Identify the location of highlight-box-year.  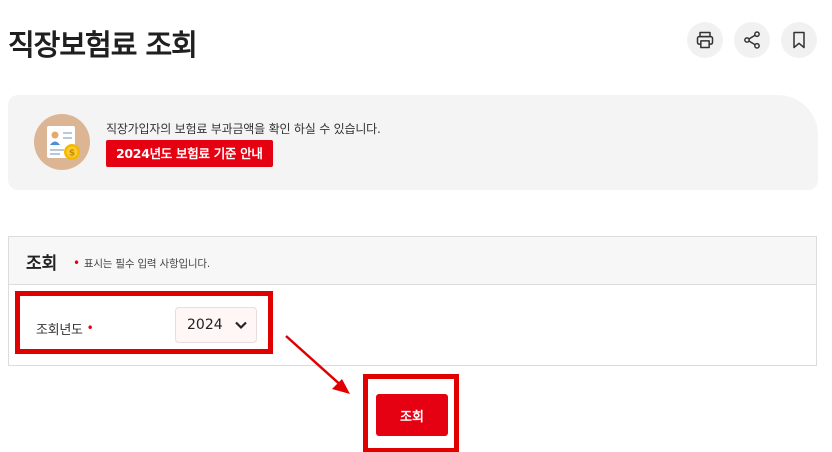
(144, 322).